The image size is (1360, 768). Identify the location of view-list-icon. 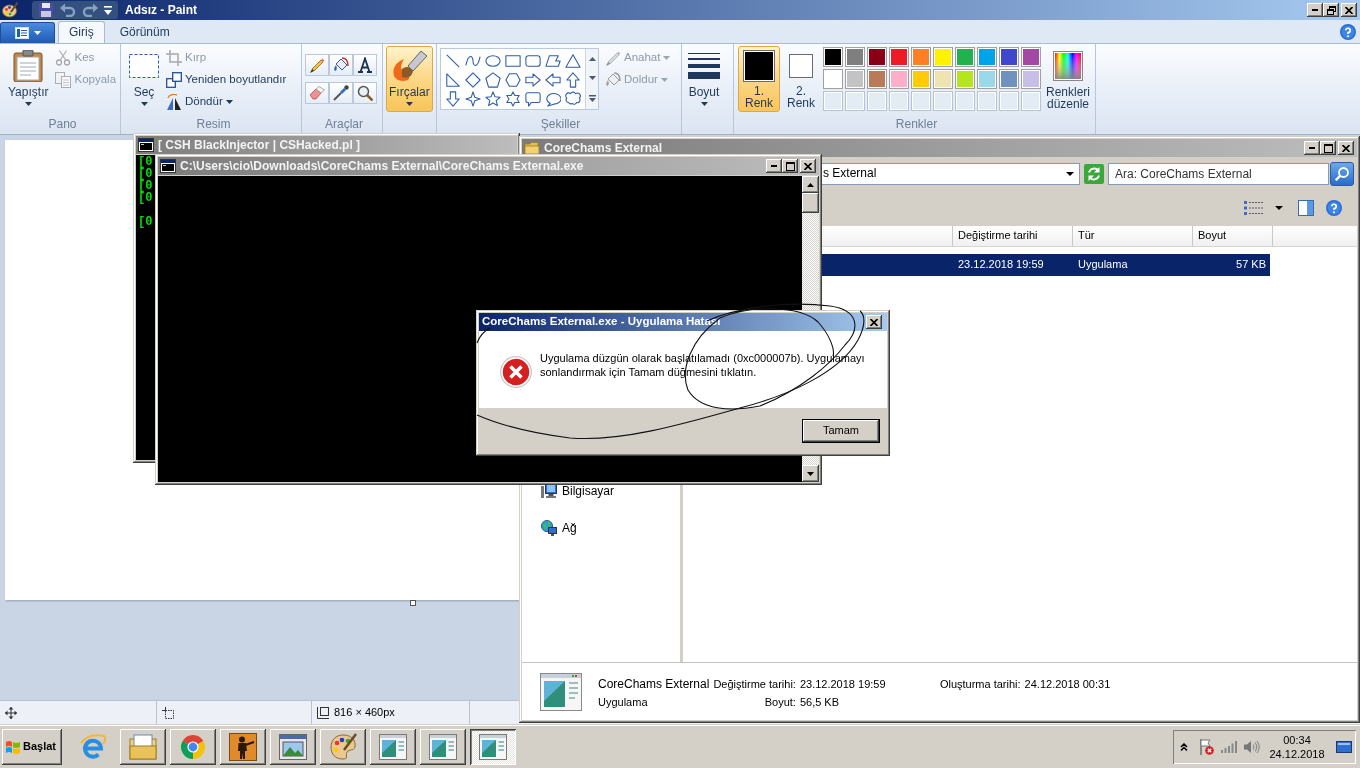
(1254, 207).